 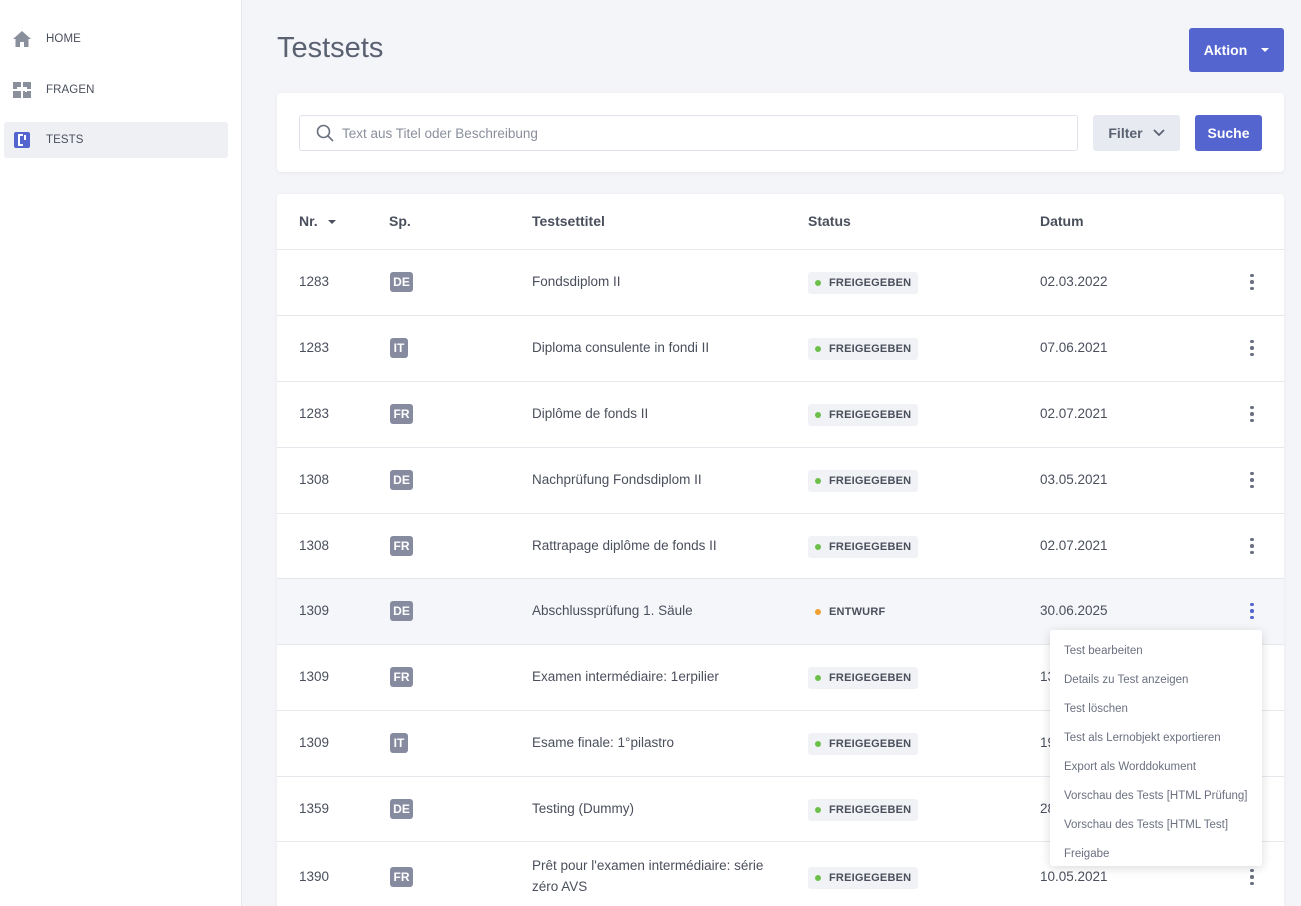 I want to click on cell-title: Esame finale: 1°pilastro, so click(x=603, y=742).